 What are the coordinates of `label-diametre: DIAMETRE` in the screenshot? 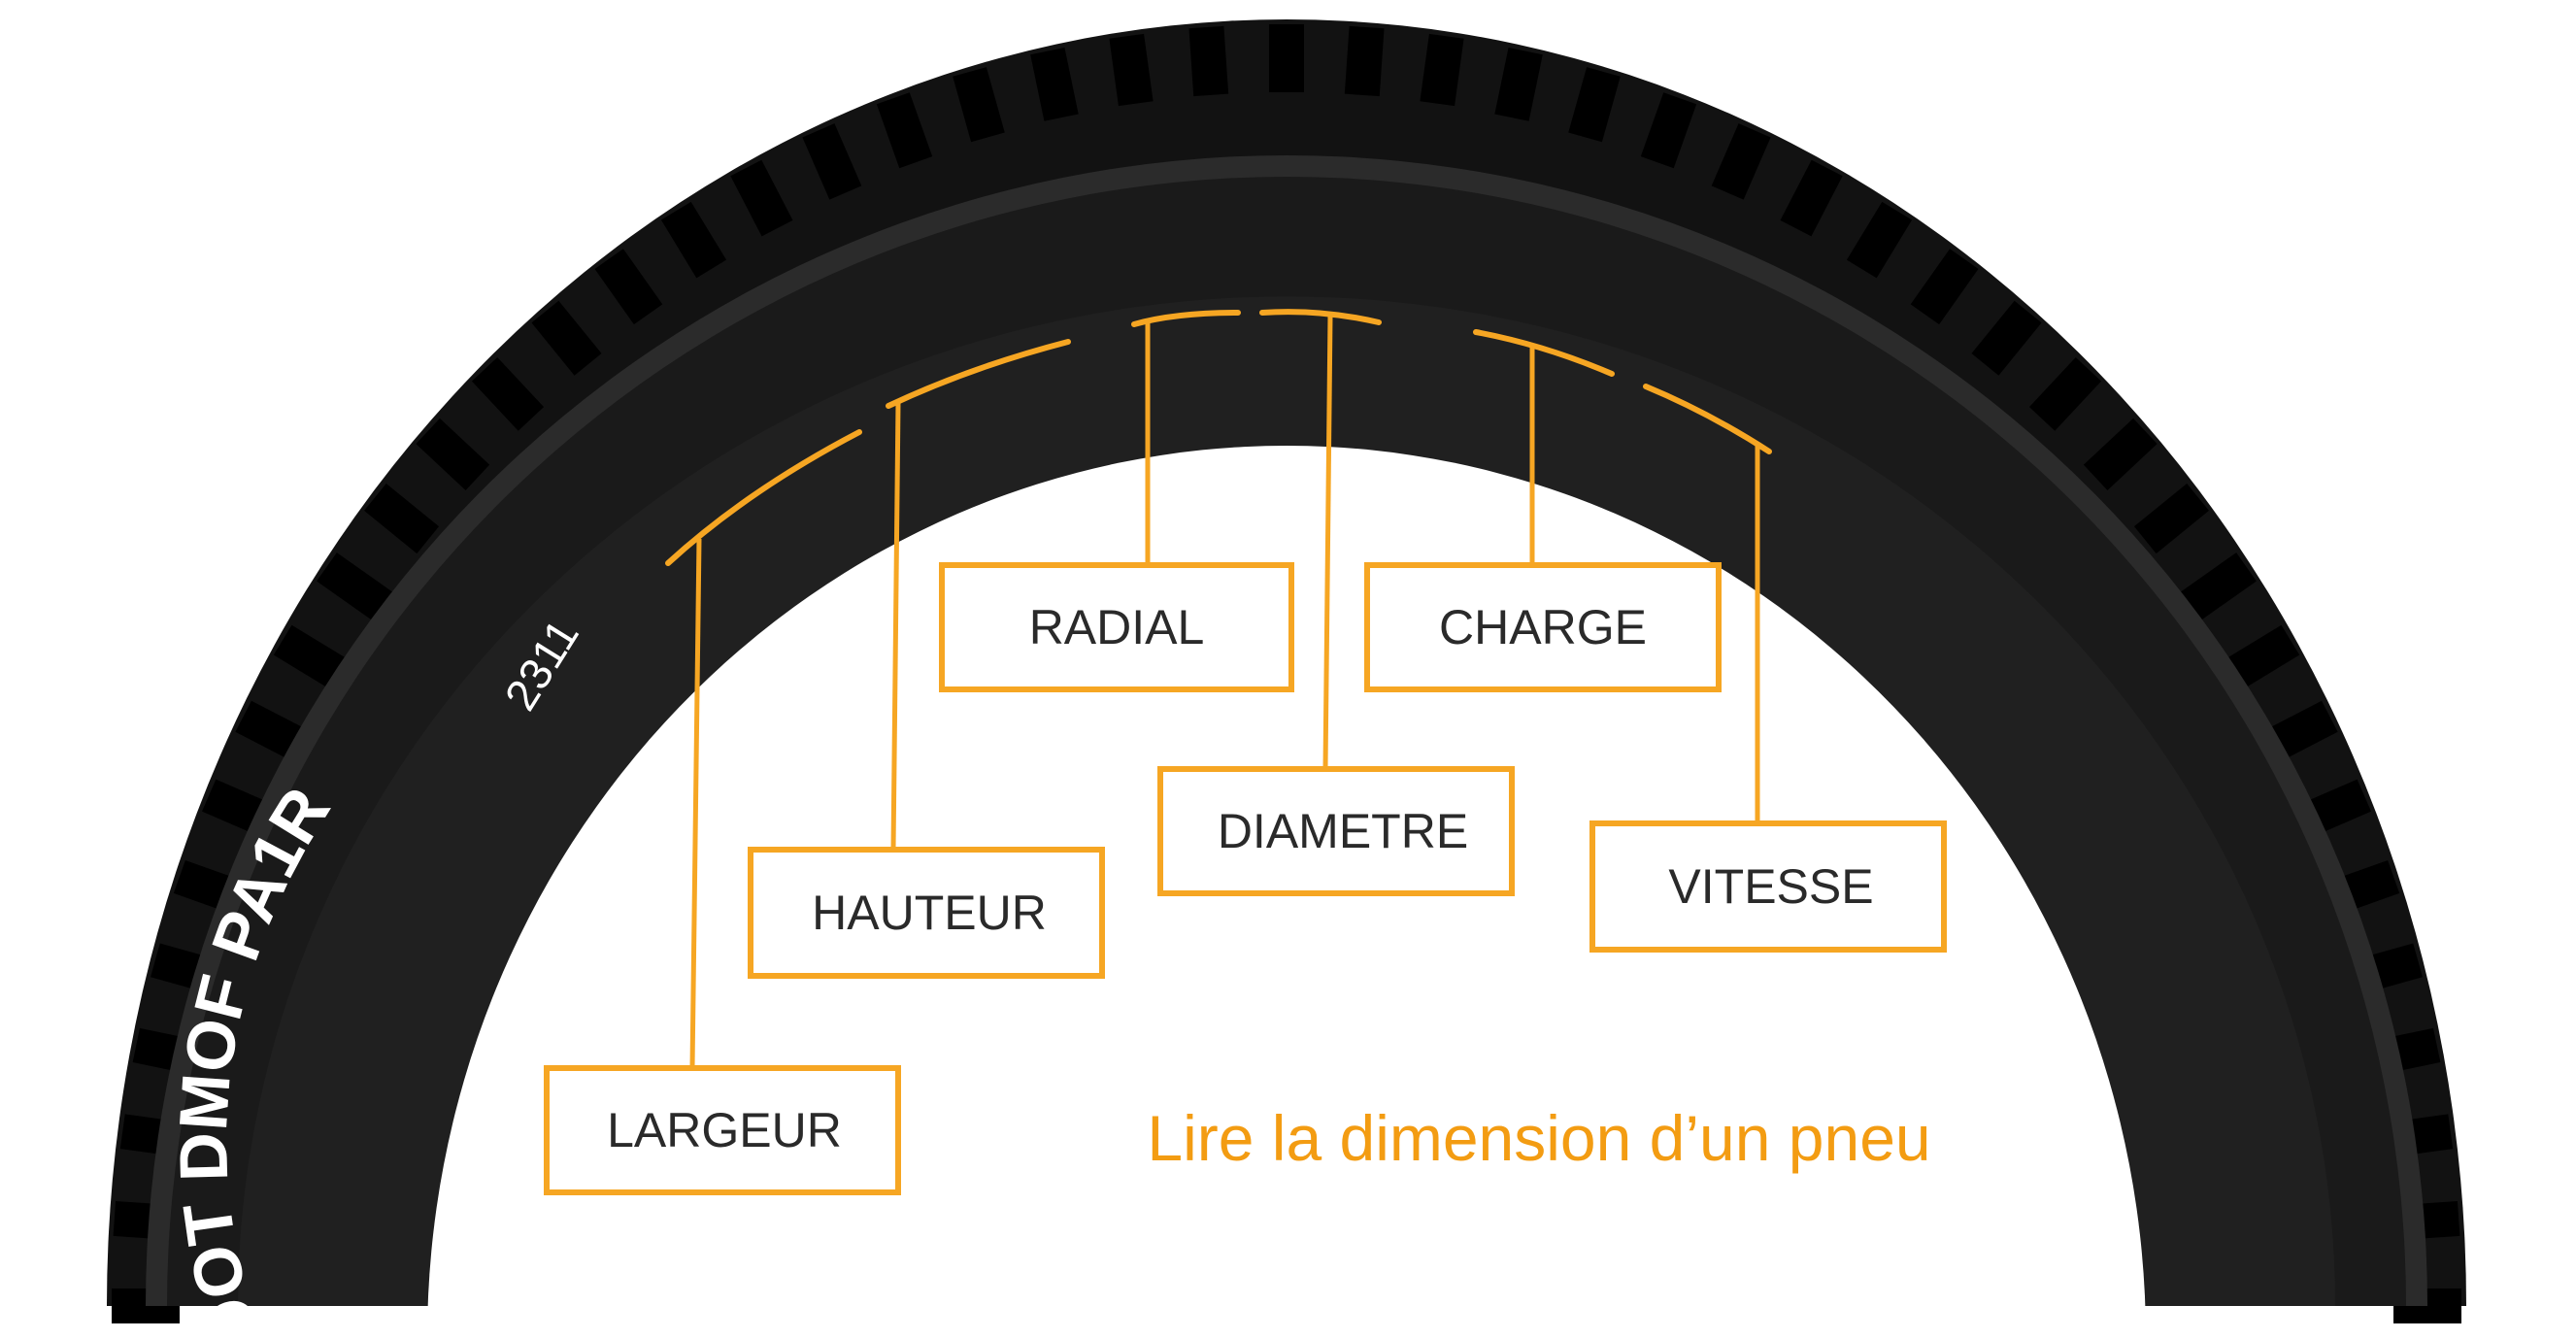 It's located at (1343, 831).